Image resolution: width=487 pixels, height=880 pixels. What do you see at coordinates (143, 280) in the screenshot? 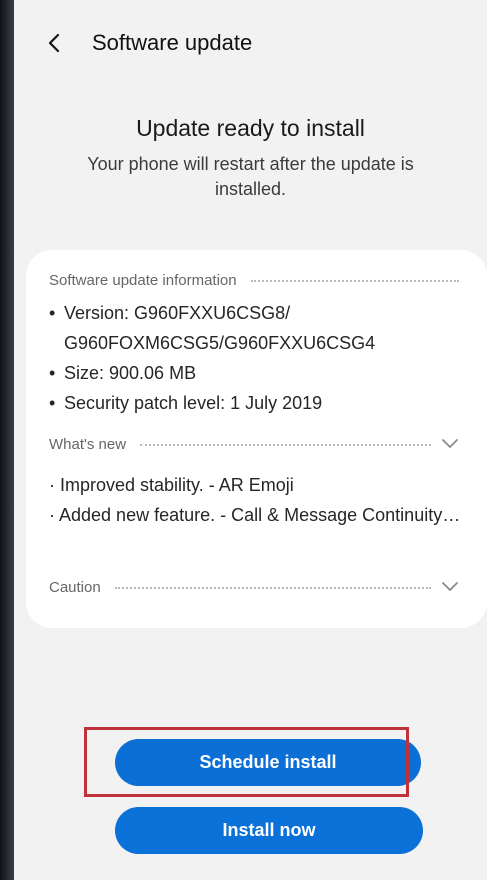
I see `info-section-label: Software update information` at bounding box center [143, 280].